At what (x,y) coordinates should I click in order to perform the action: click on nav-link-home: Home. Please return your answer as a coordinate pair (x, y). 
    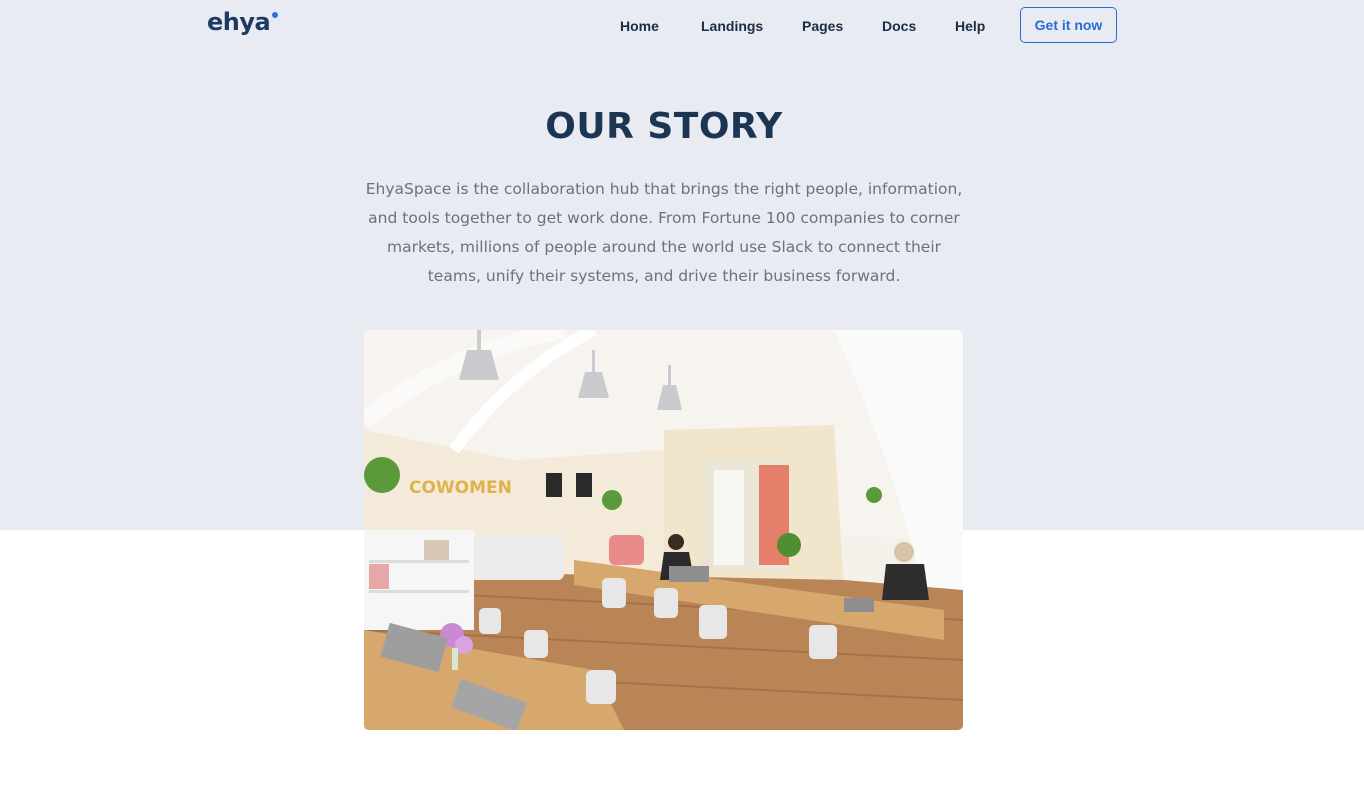
    Looking at the image, I should click on (639, 26).